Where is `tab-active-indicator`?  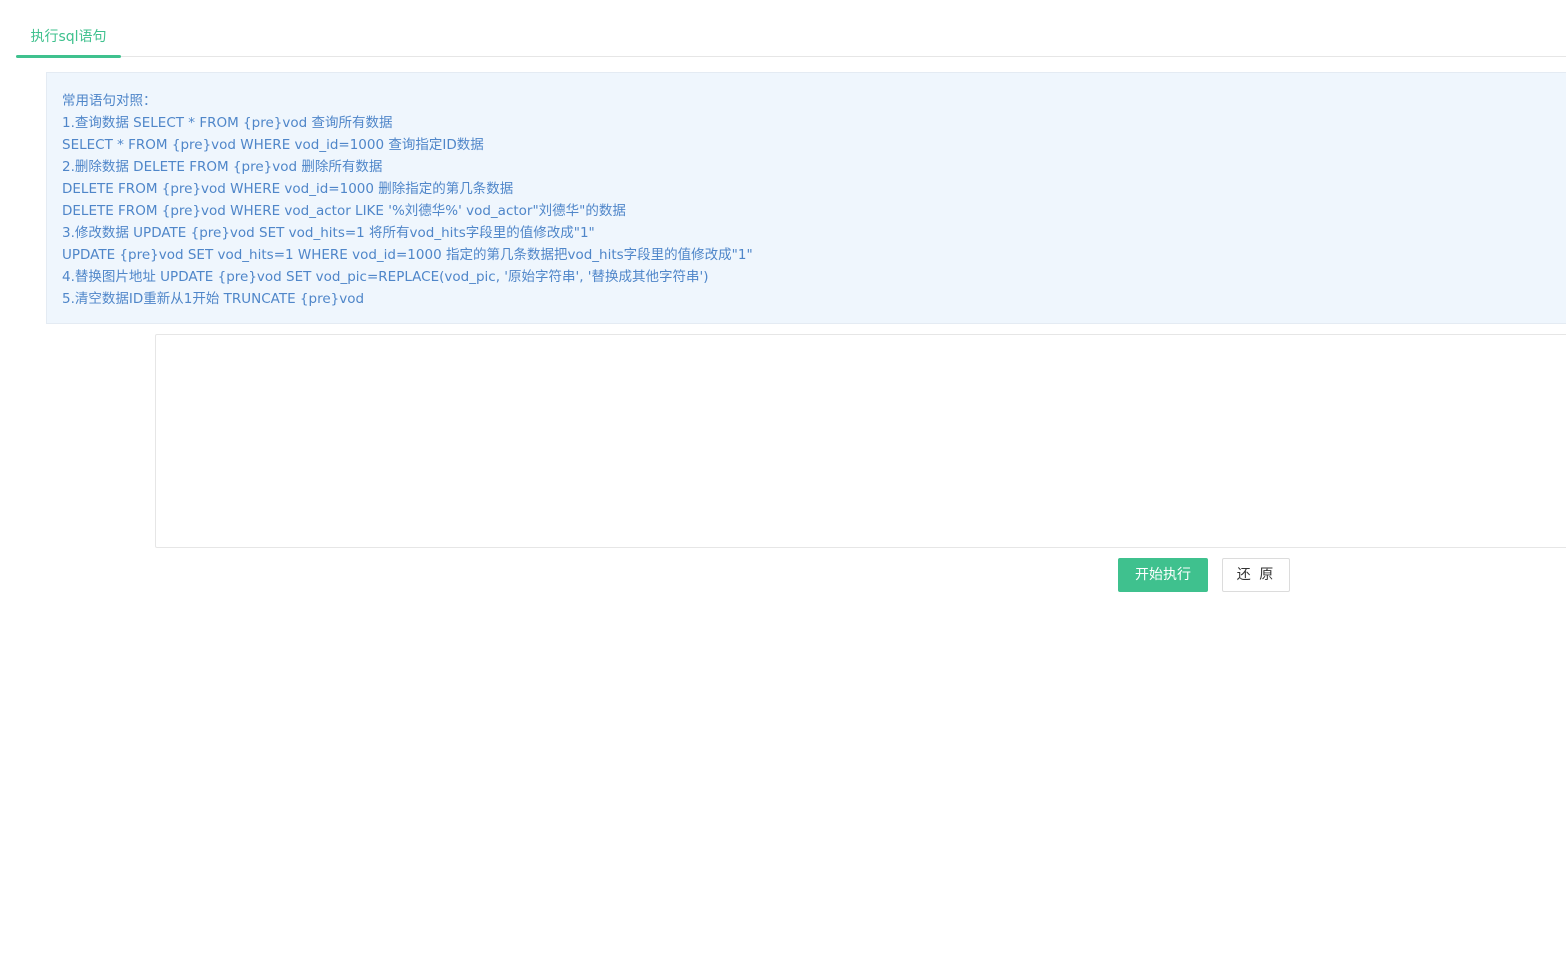
tab-active-indicator is located at coordinates (68, 56).